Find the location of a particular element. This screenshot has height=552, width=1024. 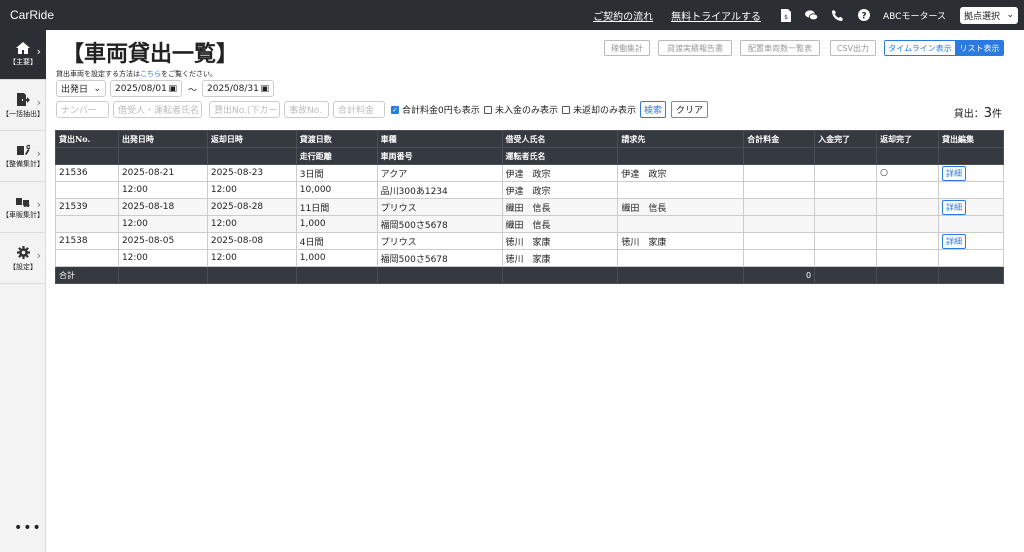

invoice-icon: $ is located at coordinates (786, 15).